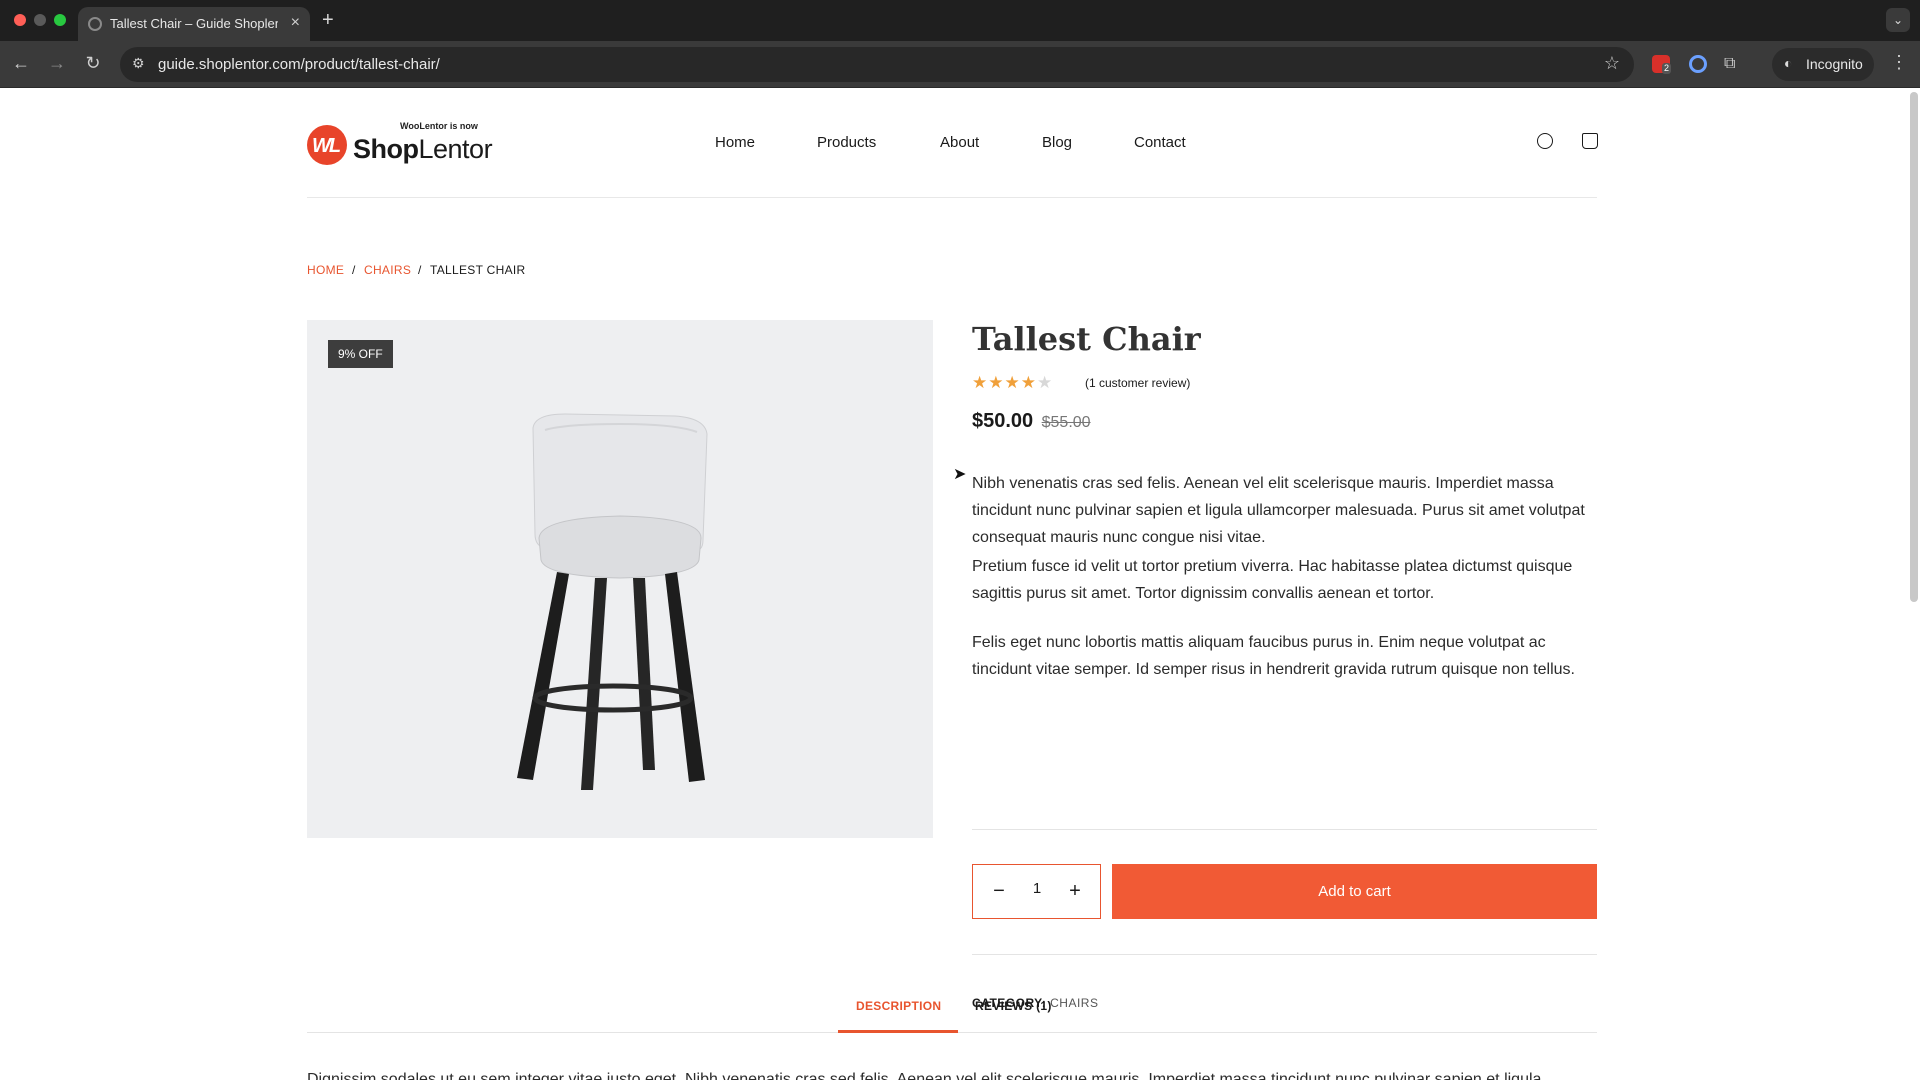 This screenshot has width=1920, height=1080. I want to click on chevron-down-icon: ⌄, so click(1898, 20).